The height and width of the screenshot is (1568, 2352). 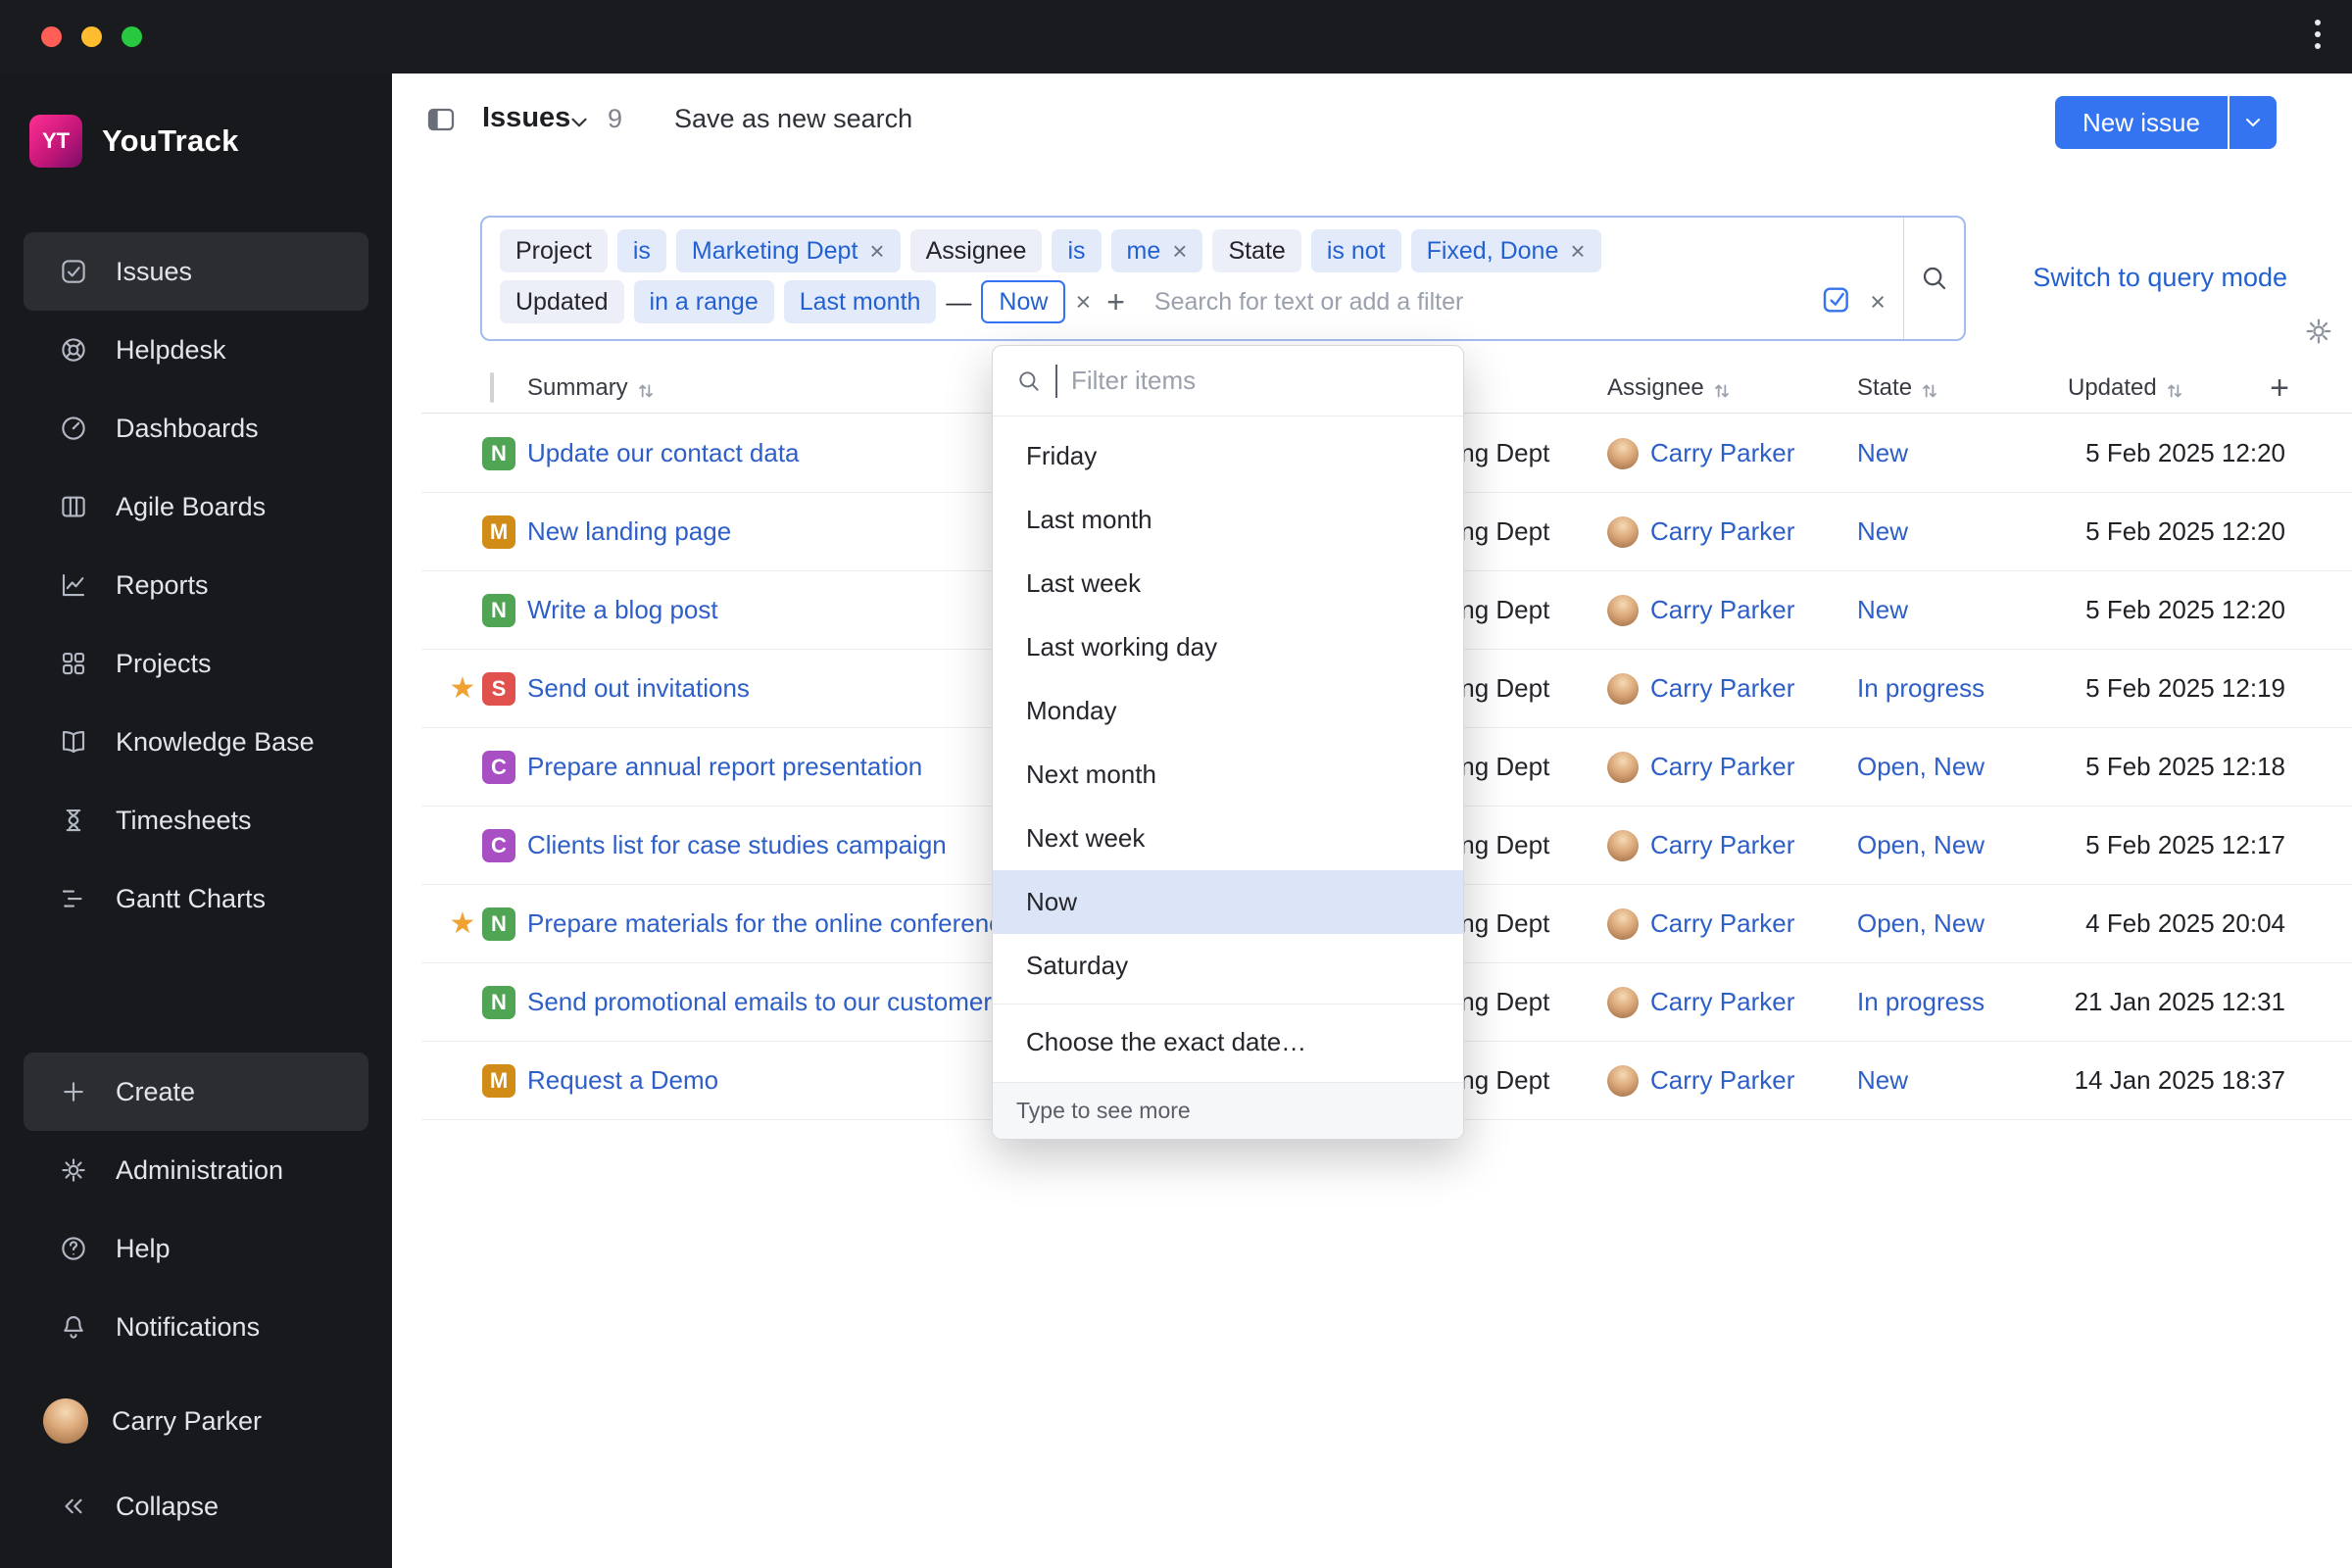 What do you see at coordinates (1228, 838) in the screenshot?
I see `dropdown-item: Next week` at bounding box center [1228, 838].